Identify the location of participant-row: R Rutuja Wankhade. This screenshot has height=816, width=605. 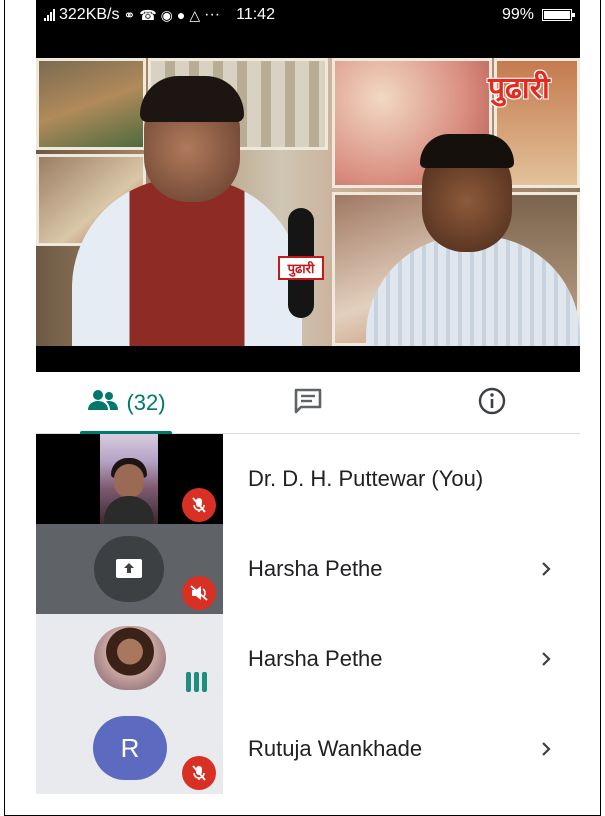
(308, 749).